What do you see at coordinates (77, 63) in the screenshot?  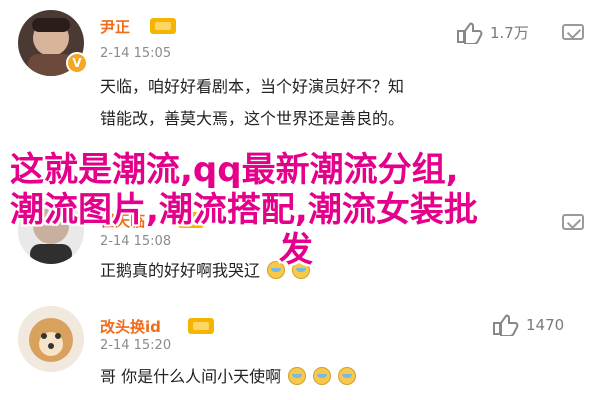 I see `verified-badge-icon: V` at bounding box center [77, 63].